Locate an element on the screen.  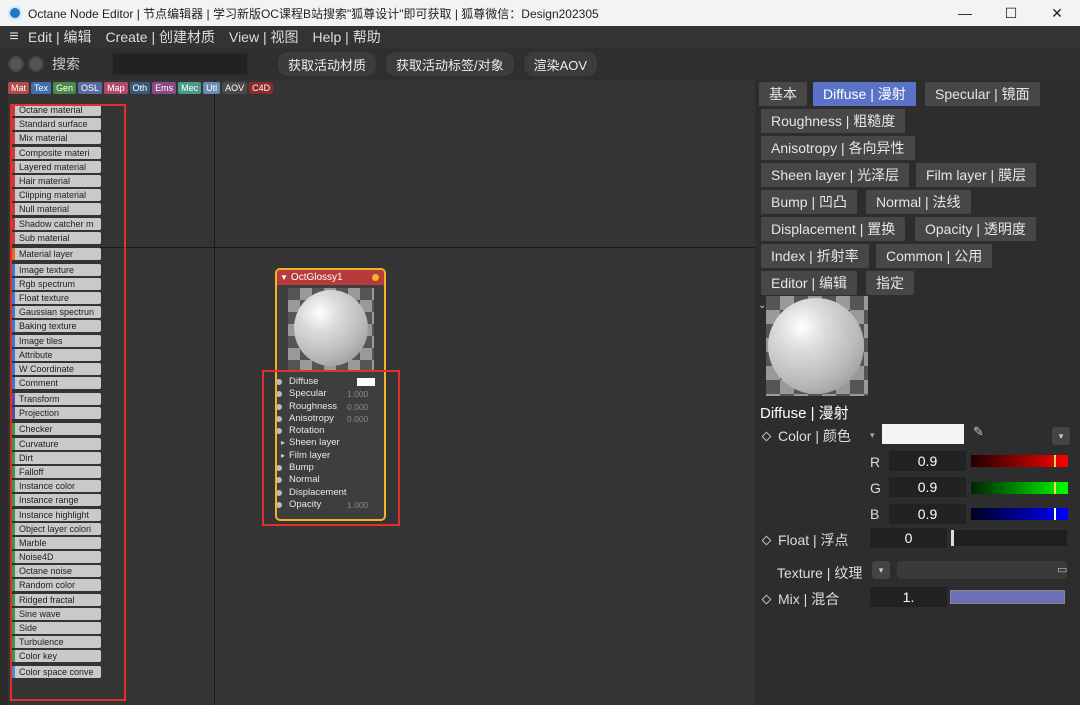
b-value-field: 0.9 is located at coordinates (927, 514).